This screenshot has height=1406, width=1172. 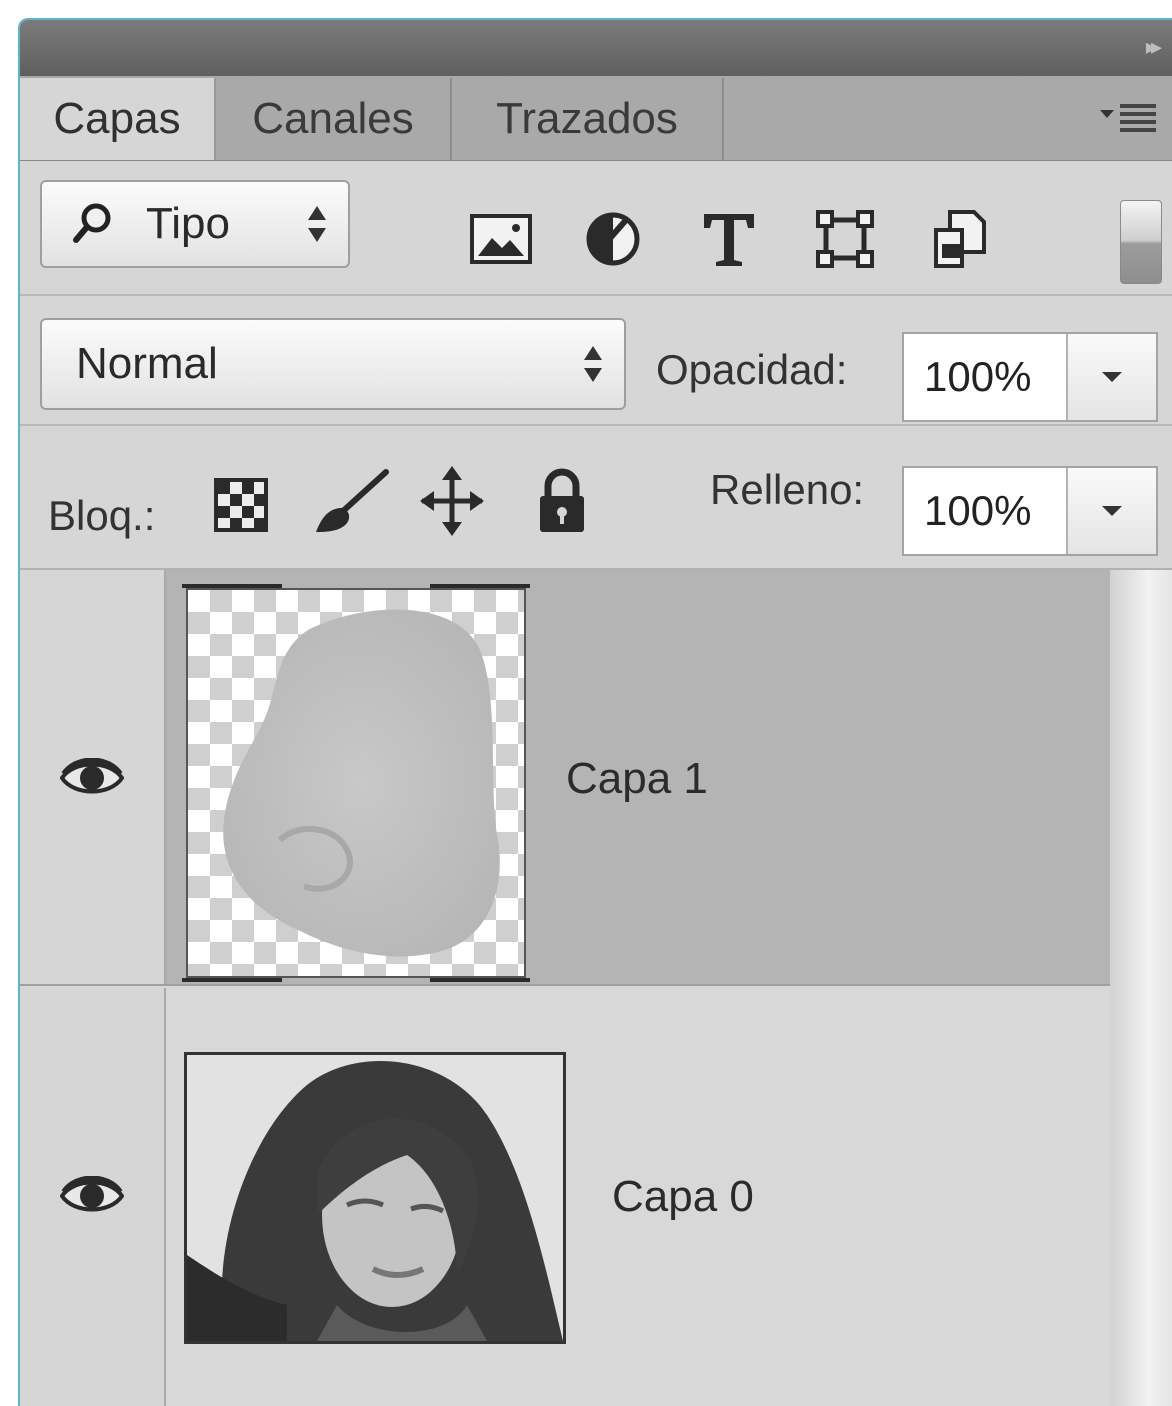 I want to click on opacity-field: 100%, so click(x=1030, y=377).